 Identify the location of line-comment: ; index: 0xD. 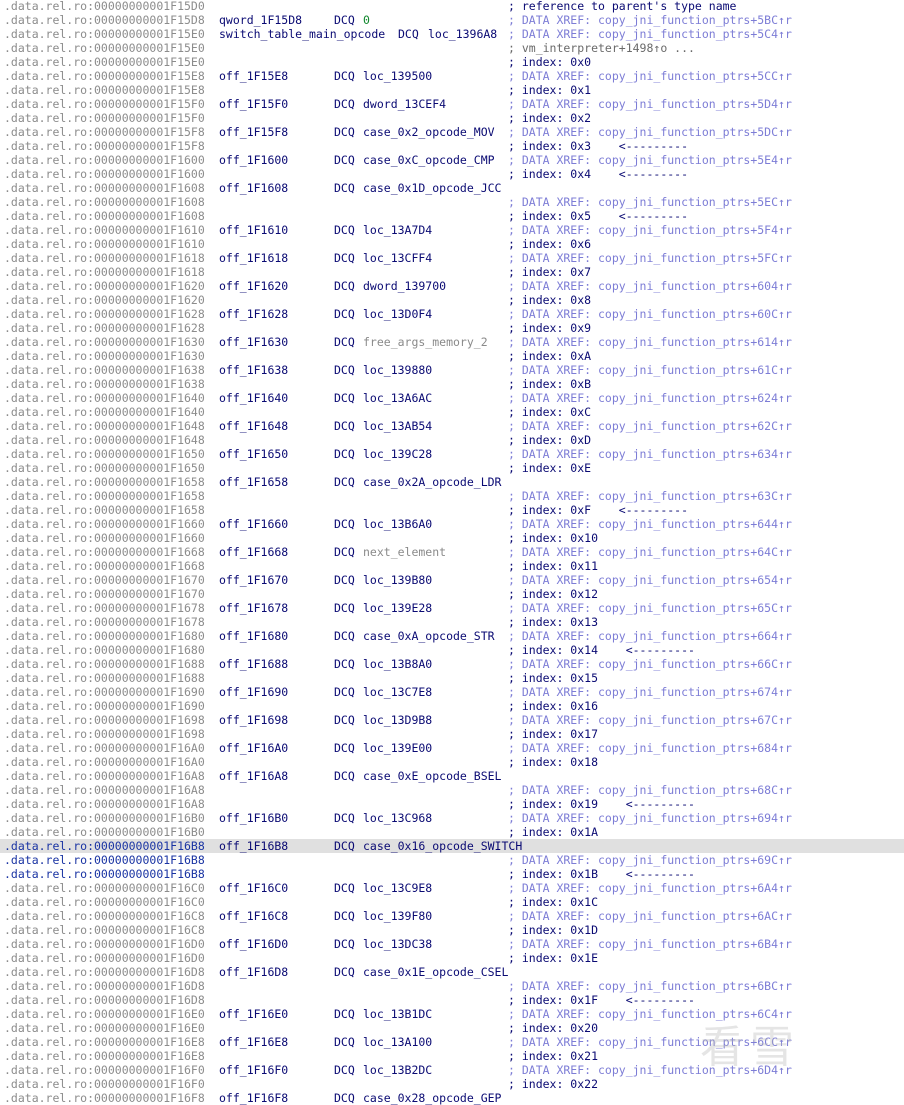
(549, 440).